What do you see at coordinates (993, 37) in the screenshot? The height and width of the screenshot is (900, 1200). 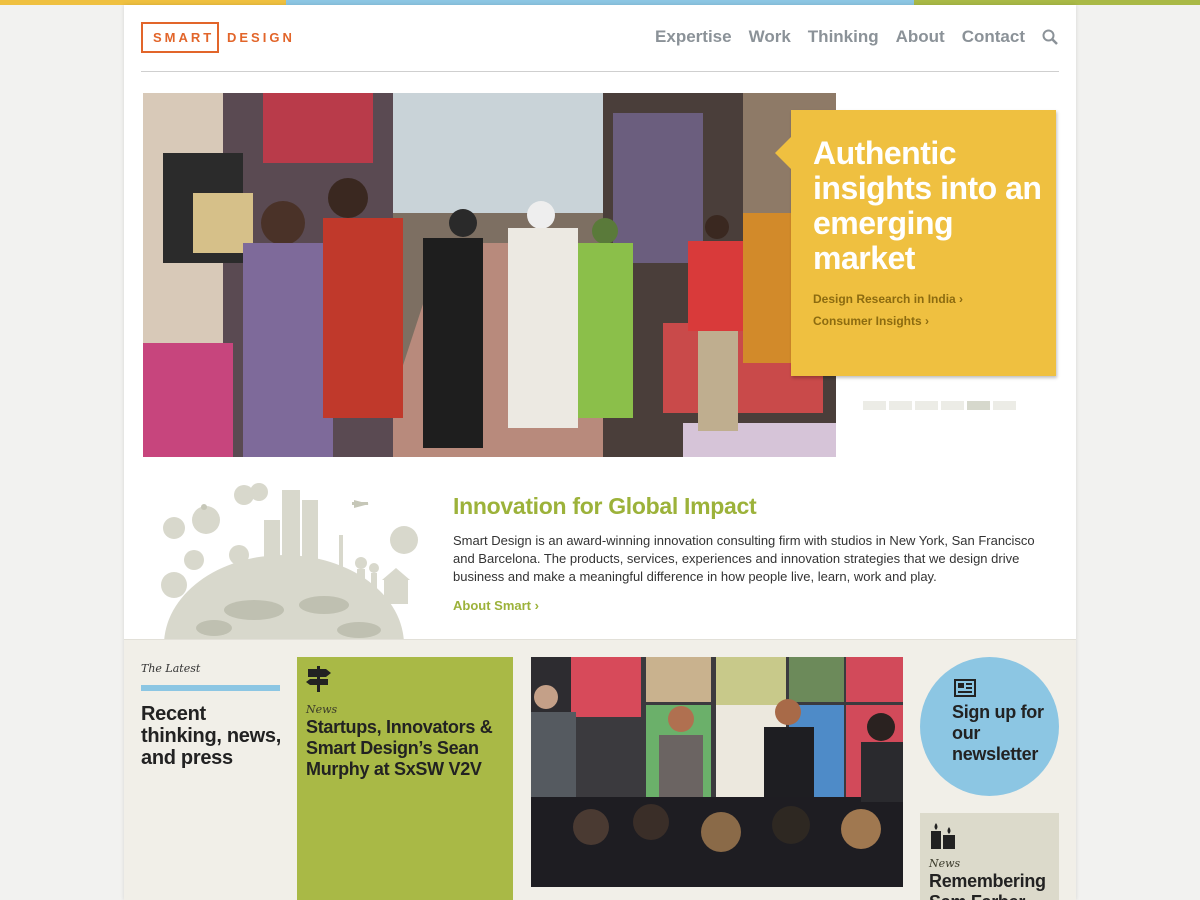 I see `nav-contact: Contact` at bounding box center [993, 37].